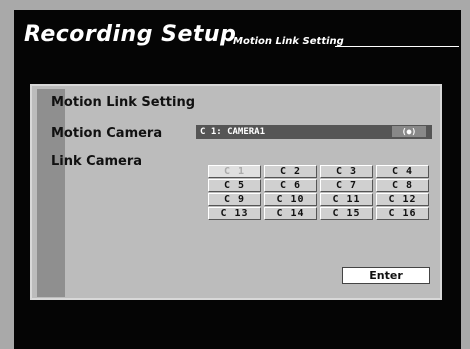  I want to click on page-title: Recording Setup, so click(130, 34).